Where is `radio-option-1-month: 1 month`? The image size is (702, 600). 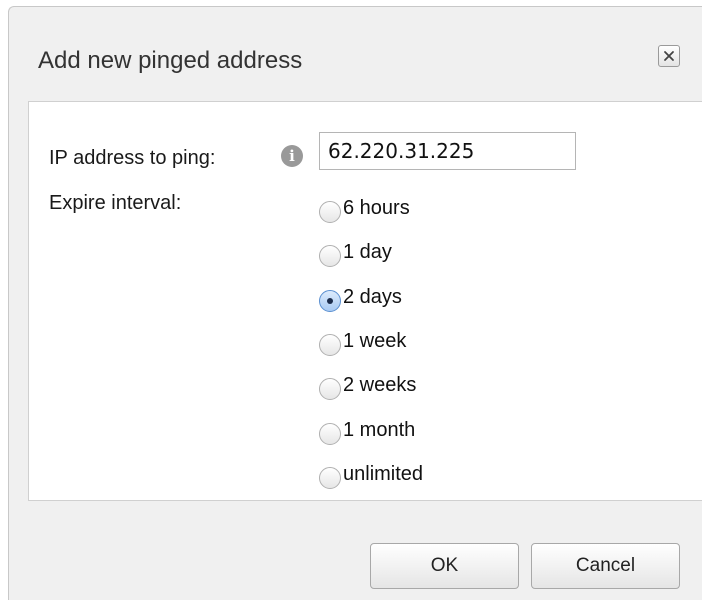
radio-option-1-month: 1 month is located at coordinates (367, 430).